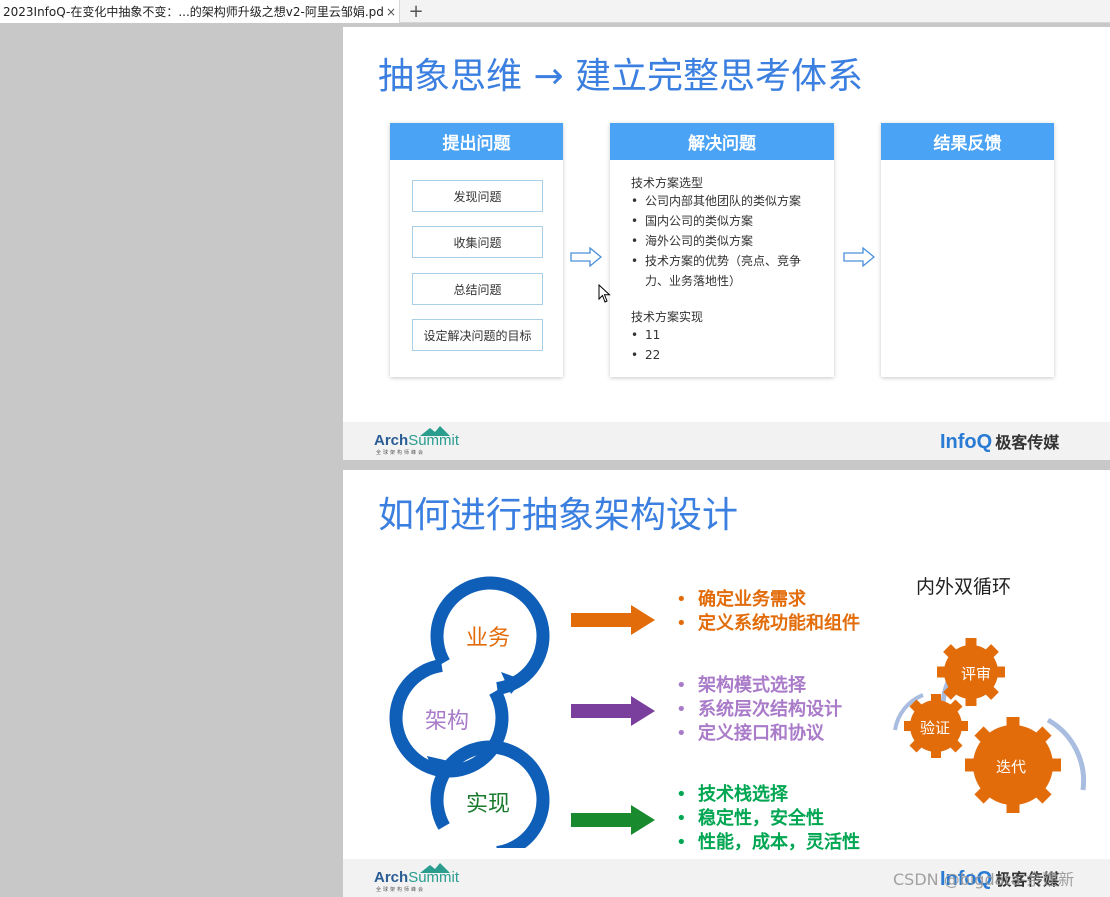 The width and height of the screenshot is (1110, 897). I want to click on list-item: • 国内公司的类似方案, so click(692, 221).